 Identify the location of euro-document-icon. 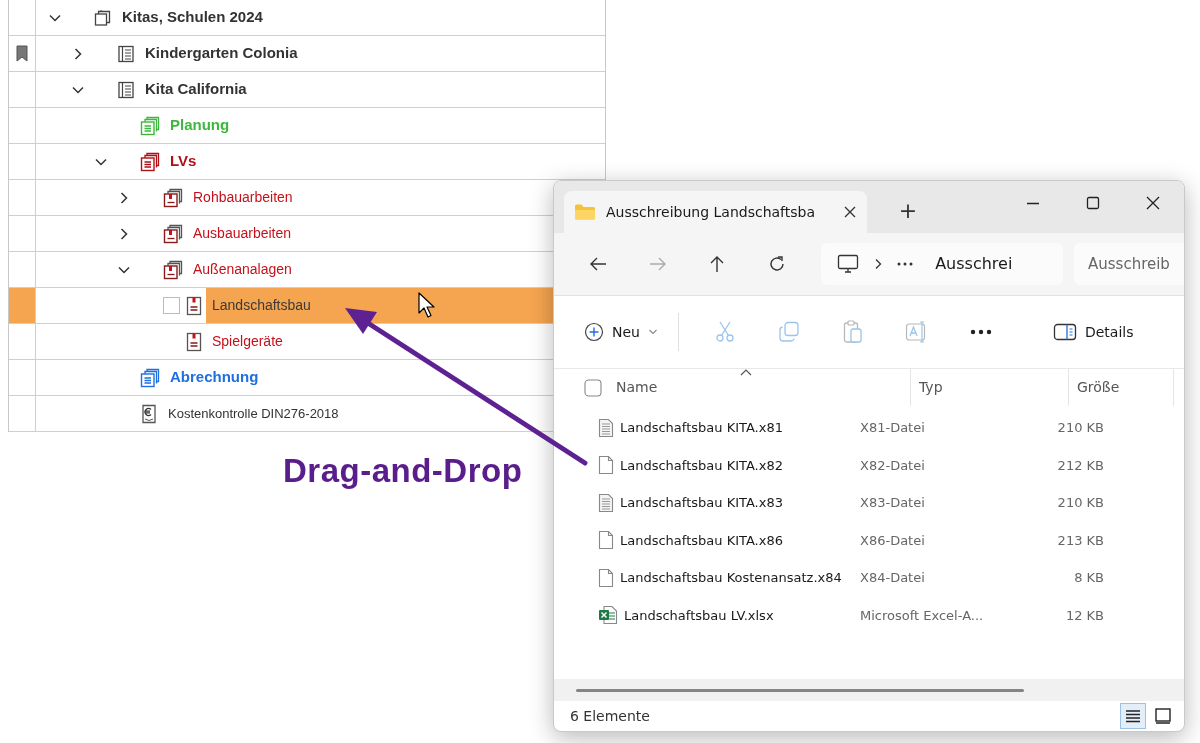
(149, 413).